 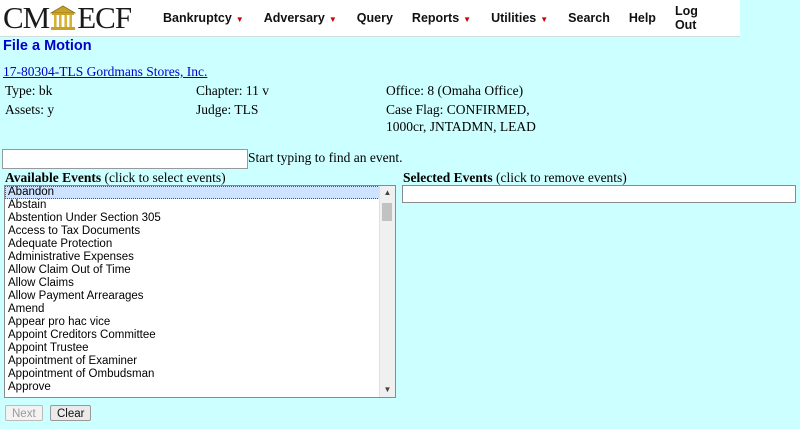 What do you see at coordinates (125, 159) in the screenshot?
I see `event-search-input` at bounding box center [125, 159].